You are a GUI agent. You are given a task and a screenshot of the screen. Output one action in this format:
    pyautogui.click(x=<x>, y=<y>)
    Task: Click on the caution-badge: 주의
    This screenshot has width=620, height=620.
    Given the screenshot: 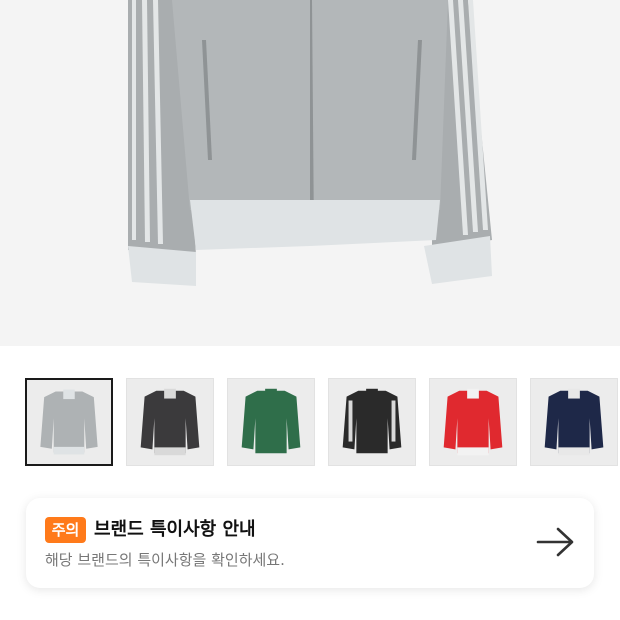 What is the action you would take?
    pyautogui.click(x=65, y=530)
    